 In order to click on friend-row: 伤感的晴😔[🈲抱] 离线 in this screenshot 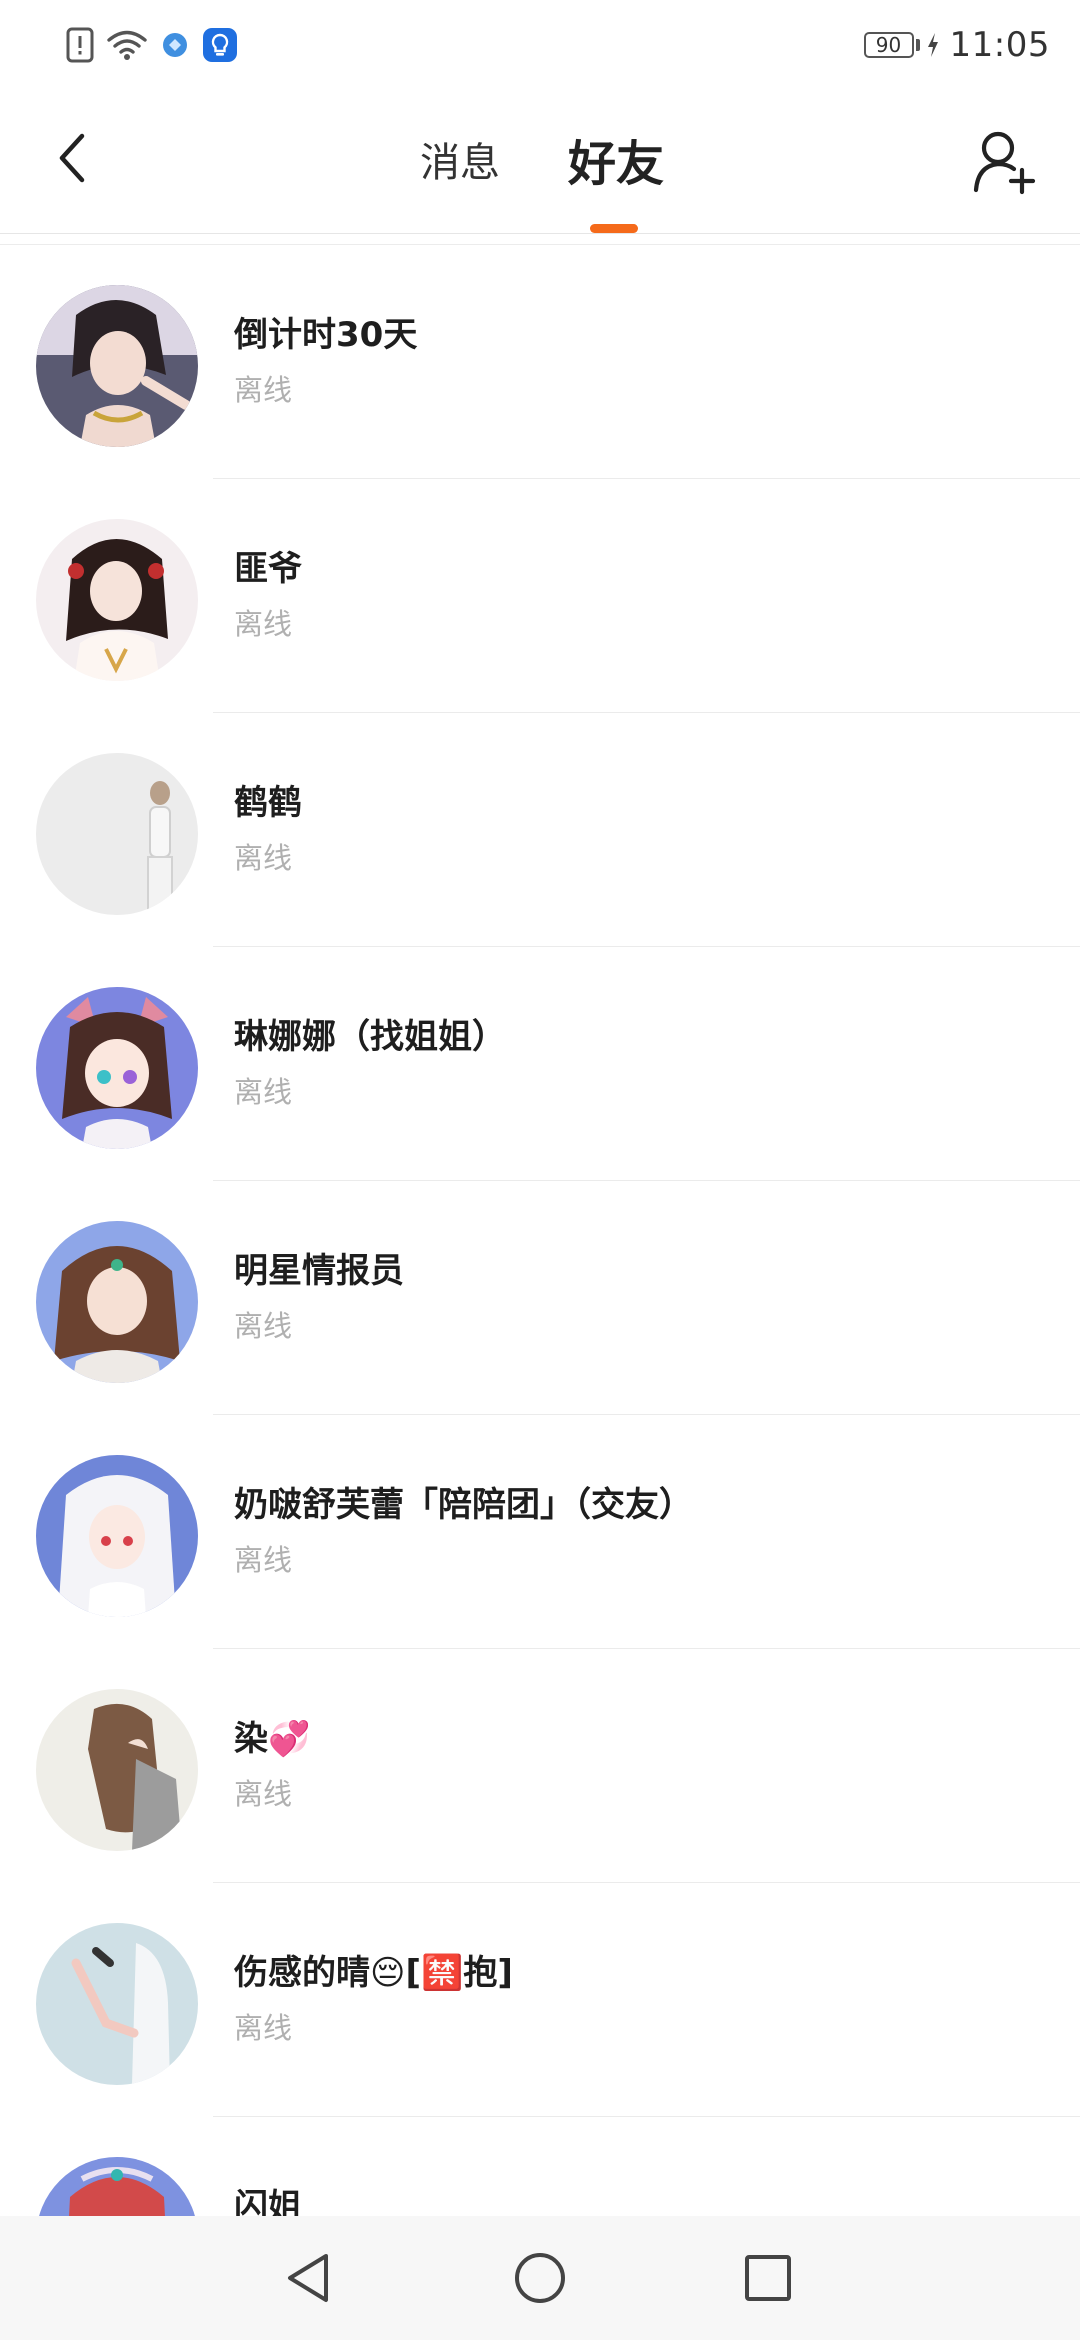, I will do `click(540, 2000)`.